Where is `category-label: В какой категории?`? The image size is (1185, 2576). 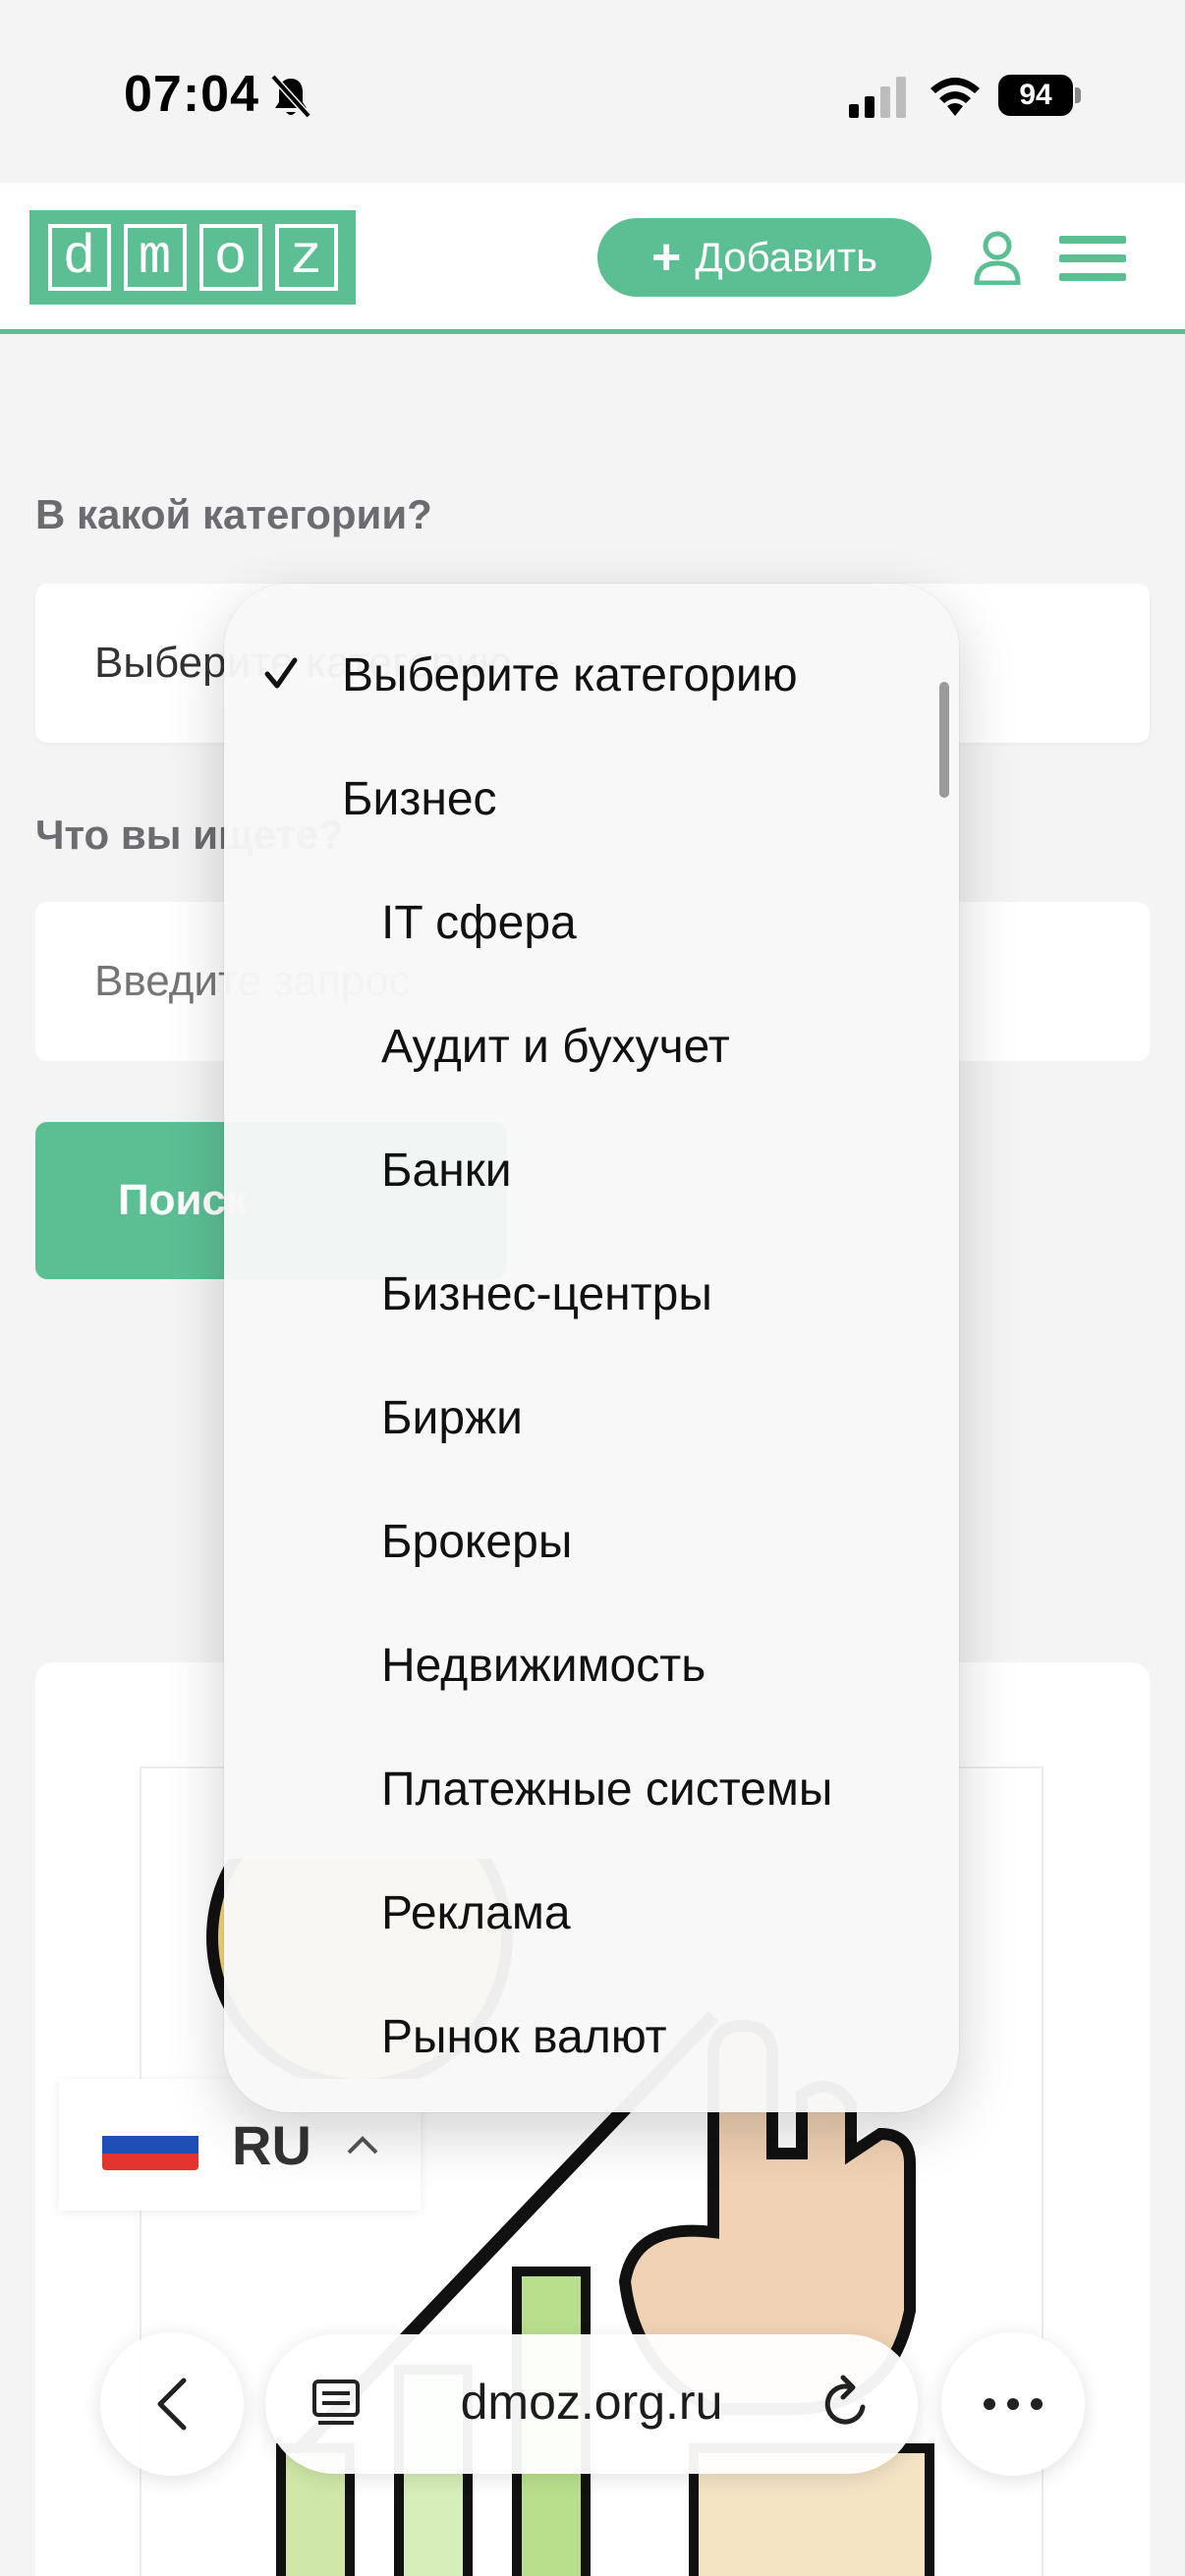 category-label: В какой категории? is located at coordinates (234, 514).